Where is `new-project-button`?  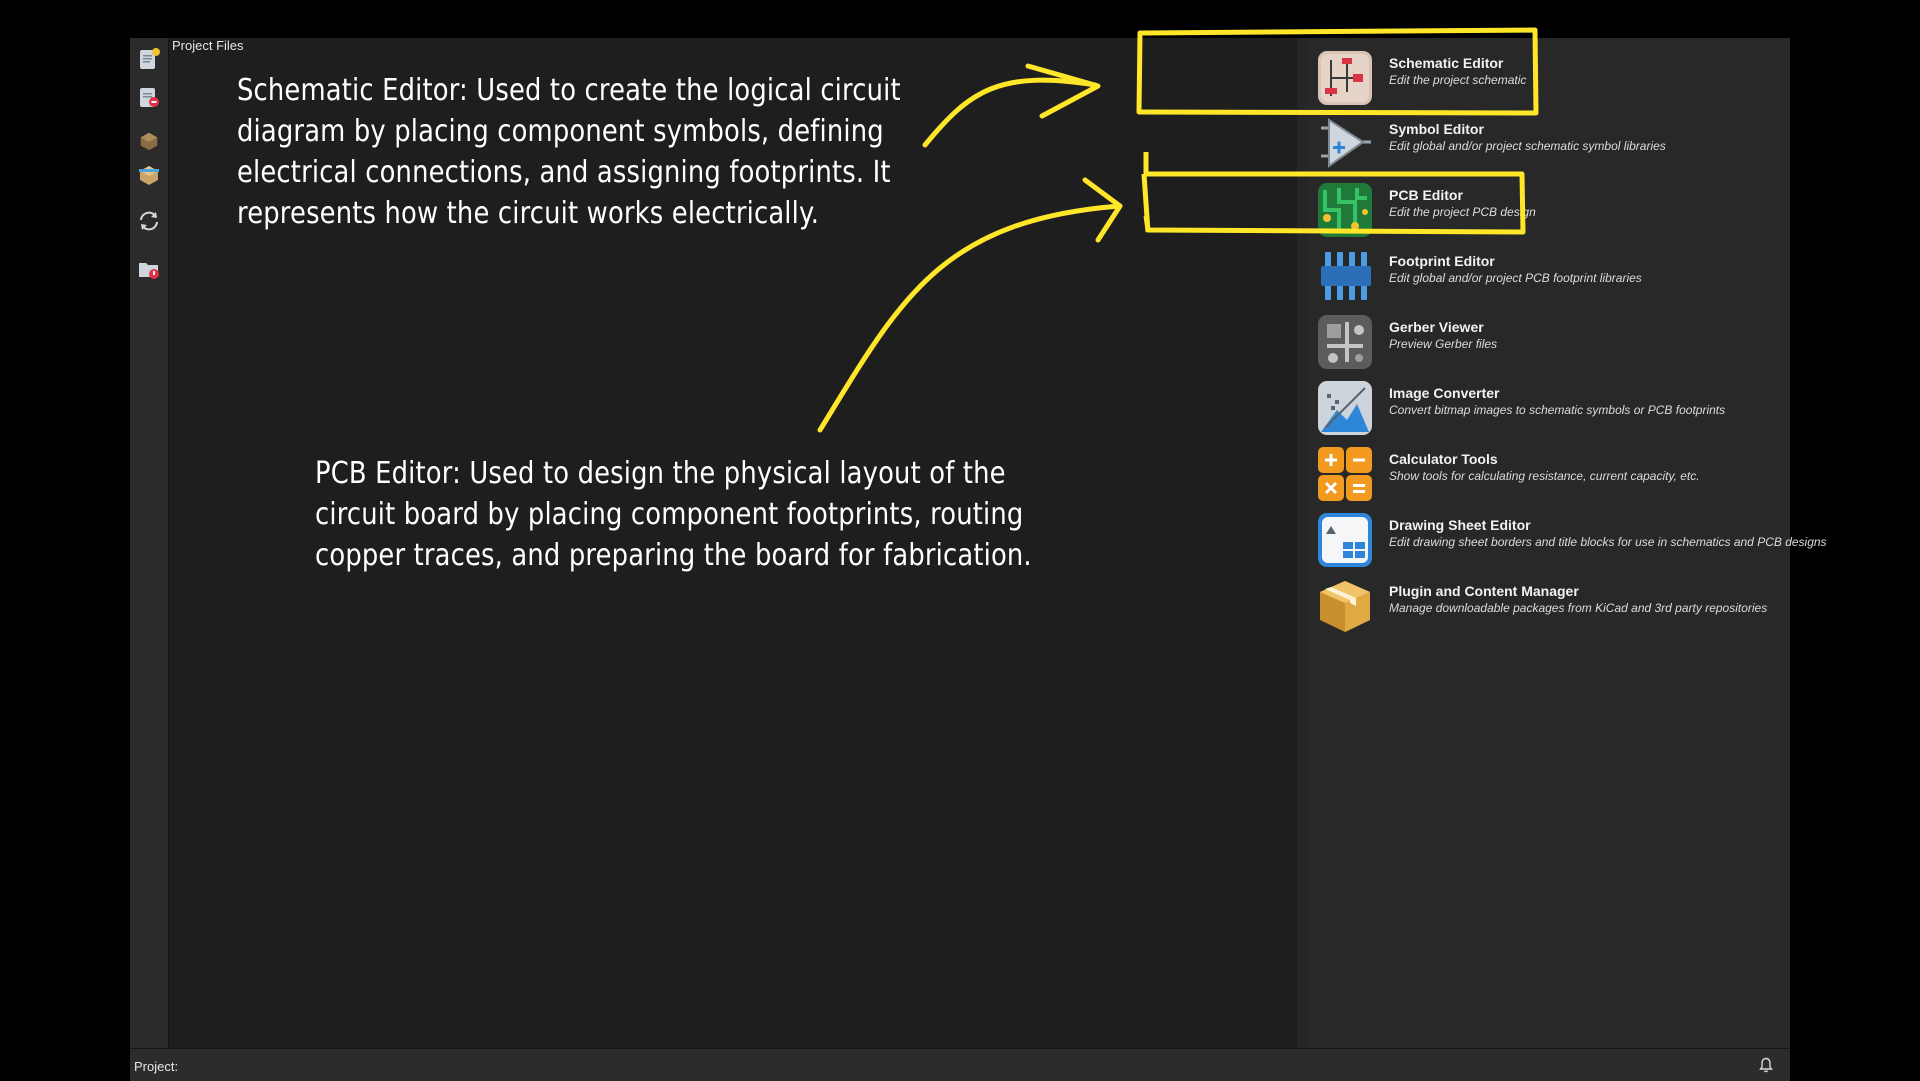
new-project-button is located at coordinates (149, 59).